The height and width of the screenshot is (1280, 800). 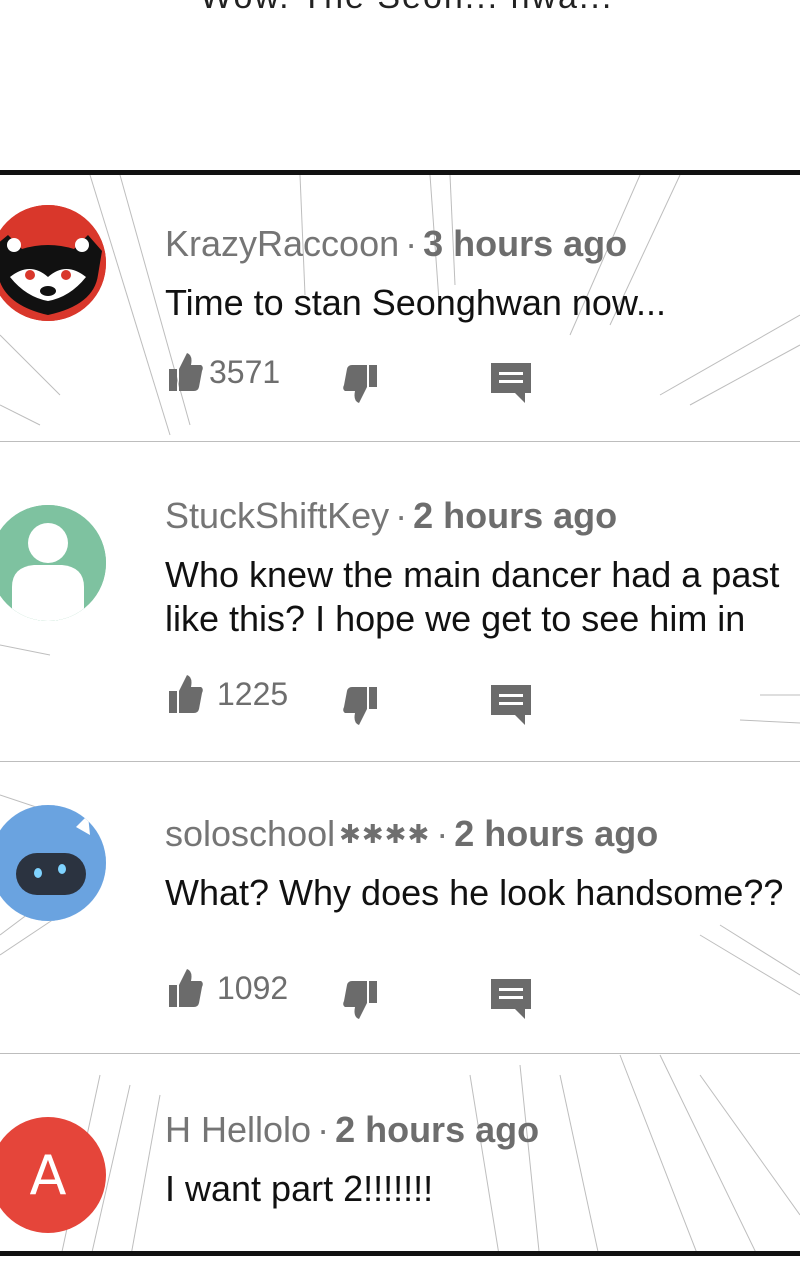 I want to click on comment-actions: 3571, so click(x=365, y=378).